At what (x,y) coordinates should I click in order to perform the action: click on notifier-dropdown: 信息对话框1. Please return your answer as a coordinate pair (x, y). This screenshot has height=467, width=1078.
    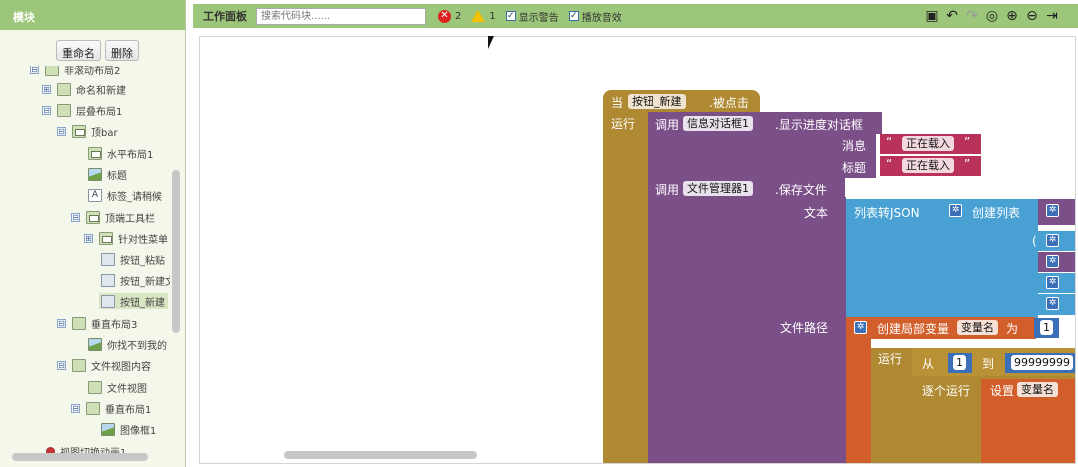
    Looking at the image, I should click on (718, 123).